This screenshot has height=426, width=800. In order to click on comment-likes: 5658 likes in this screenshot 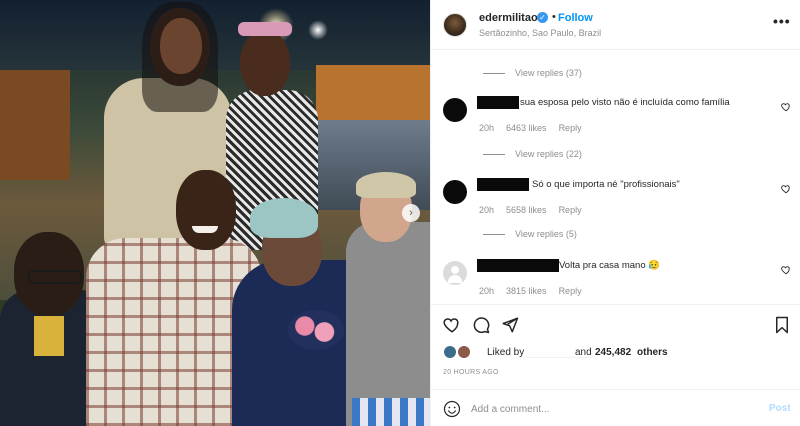, I will do `click(526, 210)`.